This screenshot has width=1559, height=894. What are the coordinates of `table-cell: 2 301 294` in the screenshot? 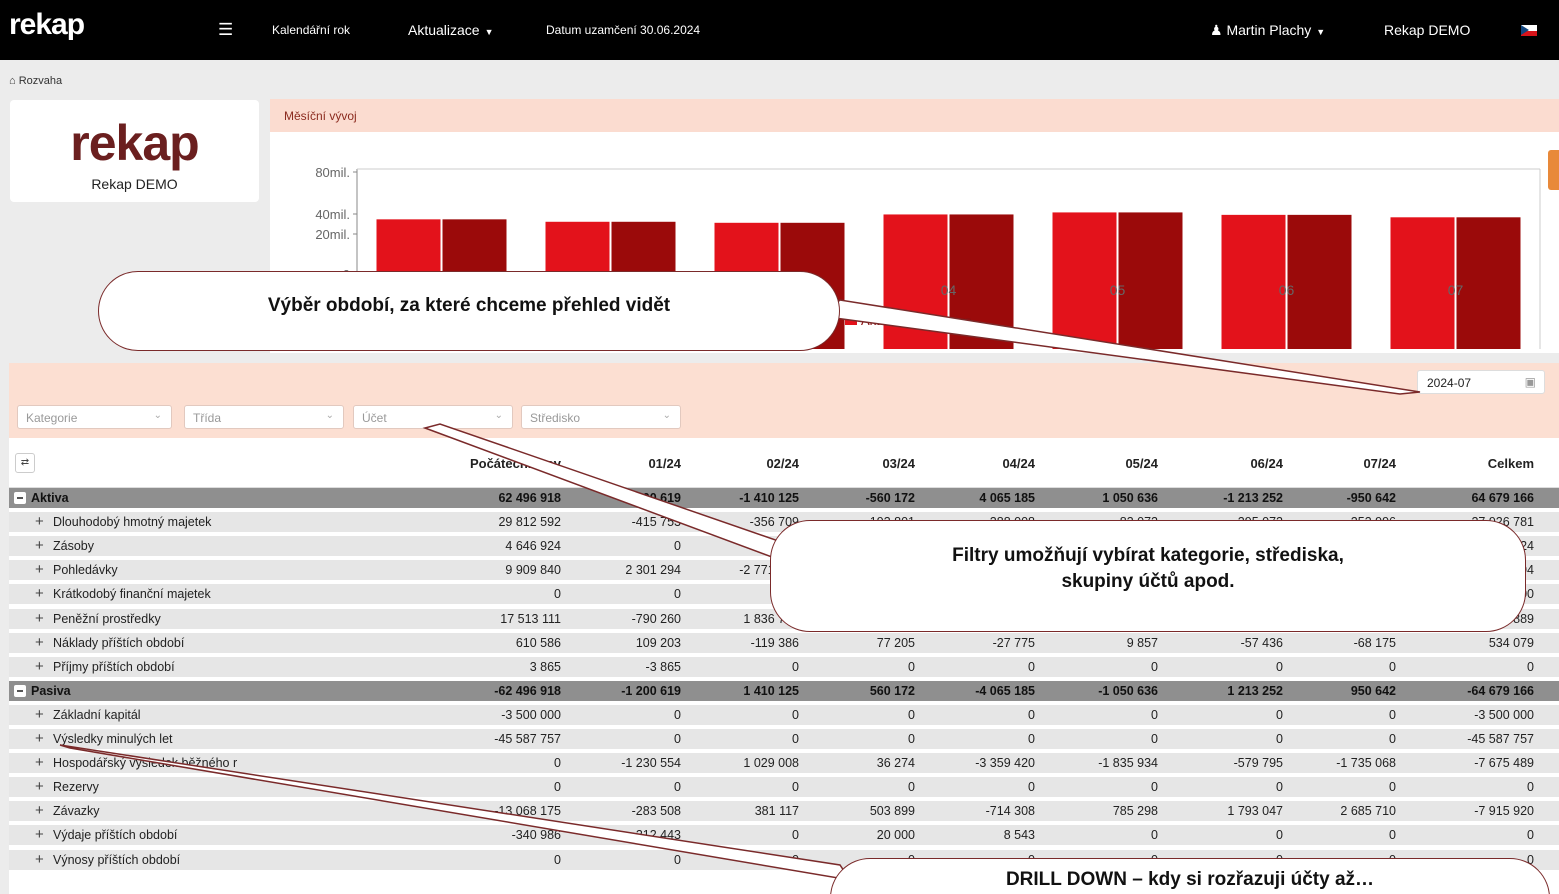 It's located at (653, 570).